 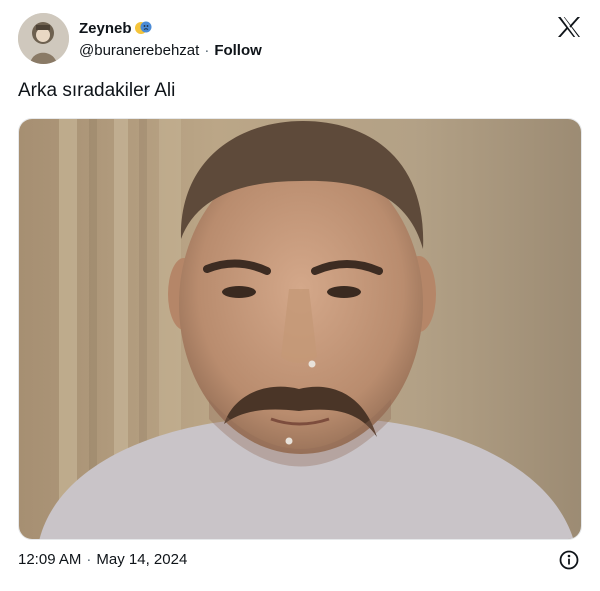 I want to click on display-name: Zeyneb, so click(x=105, y=28).